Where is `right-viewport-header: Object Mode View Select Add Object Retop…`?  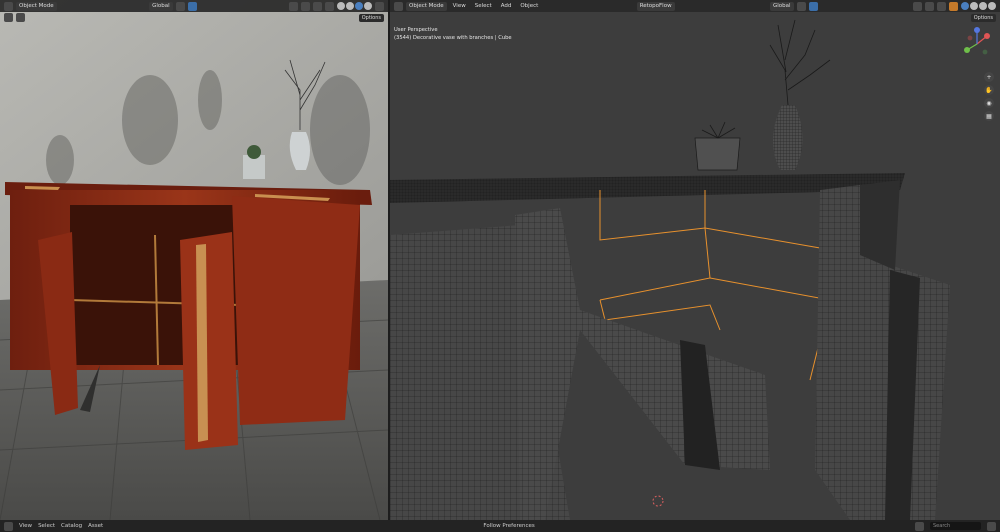
right-viewport-header: Object Mode View Select Add Object Retop… is located at coordinates (695, 6).